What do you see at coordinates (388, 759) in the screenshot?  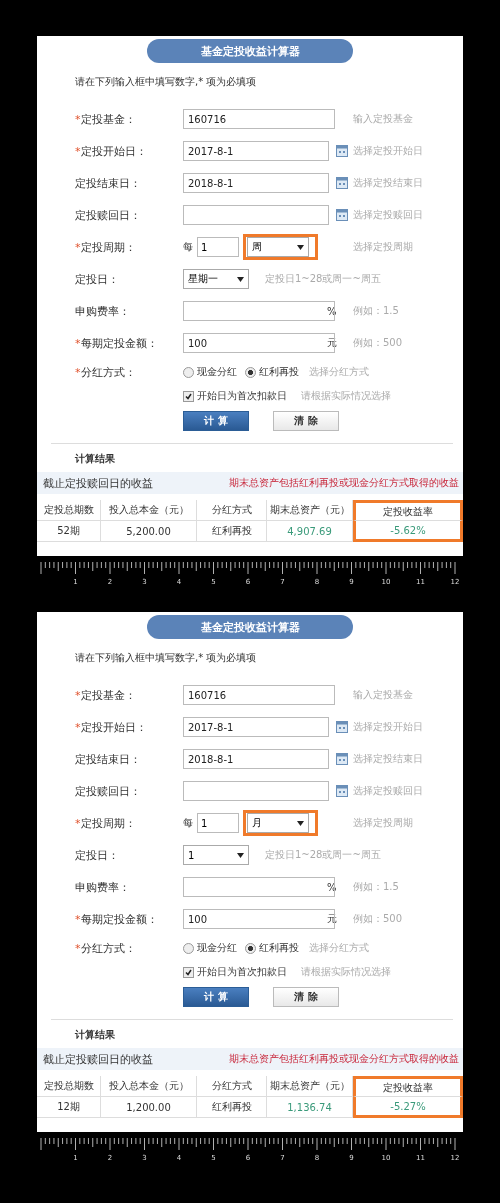 I see `field-hint: 选择定投结束日` at bounding box center [388, 759].